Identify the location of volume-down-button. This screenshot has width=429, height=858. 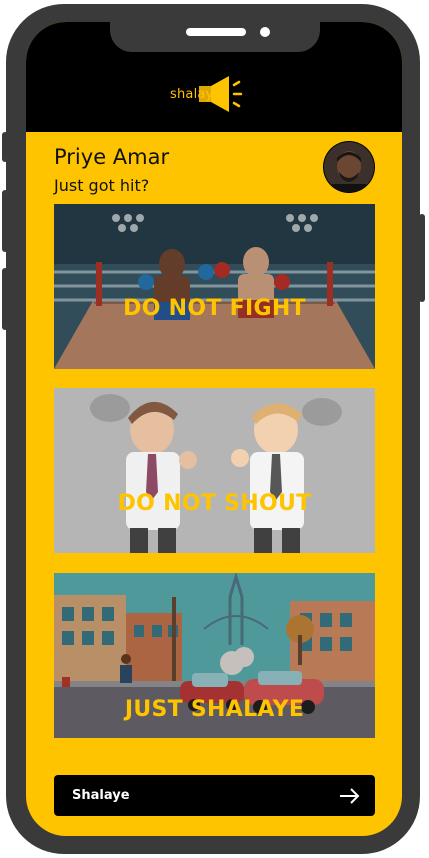
(5, 299).